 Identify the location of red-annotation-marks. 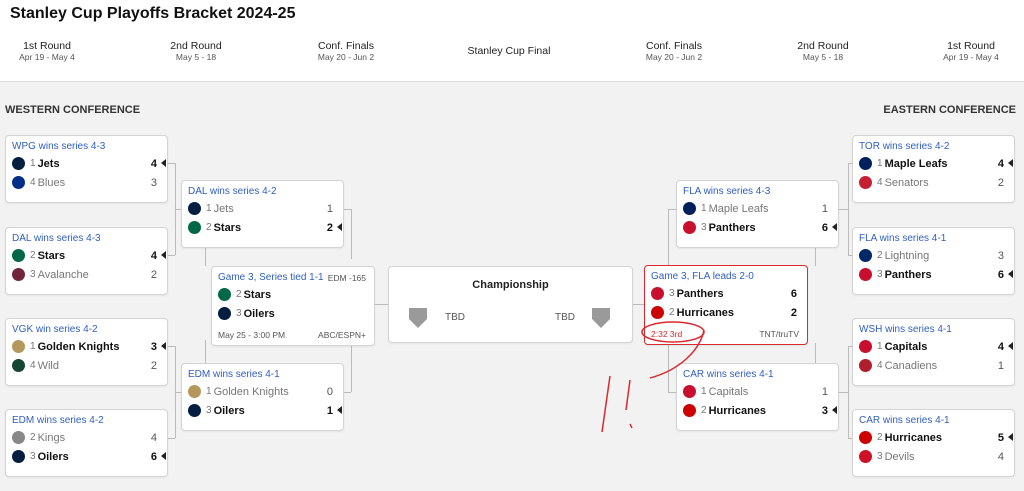
(653, 377).